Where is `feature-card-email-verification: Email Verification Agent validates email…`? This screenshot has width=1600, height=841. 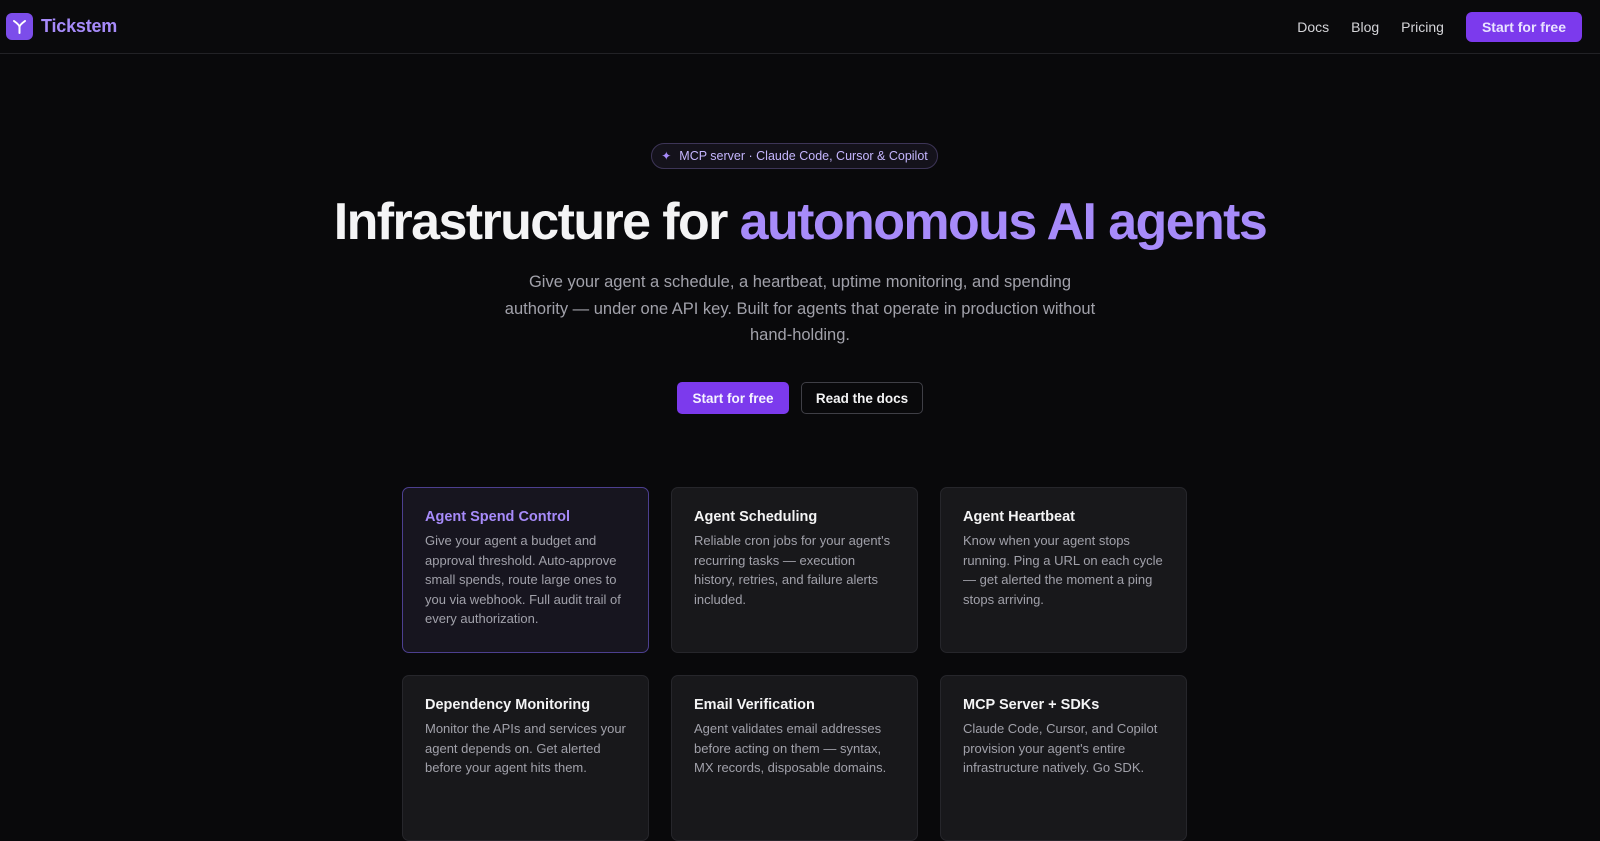 feature-card-email-verification: Email Verification Agent validates email… is located at coordinates (794, 758).